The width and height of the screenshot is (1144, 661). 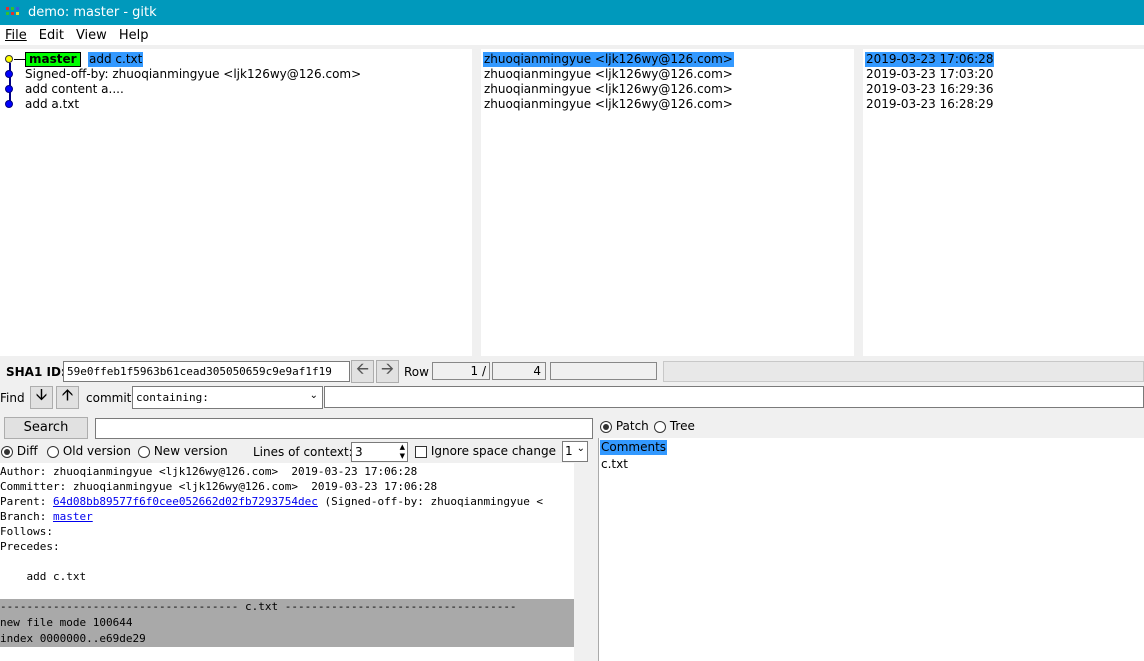 I want to click on branch-label: Branch:, so click(x=26, y=516).